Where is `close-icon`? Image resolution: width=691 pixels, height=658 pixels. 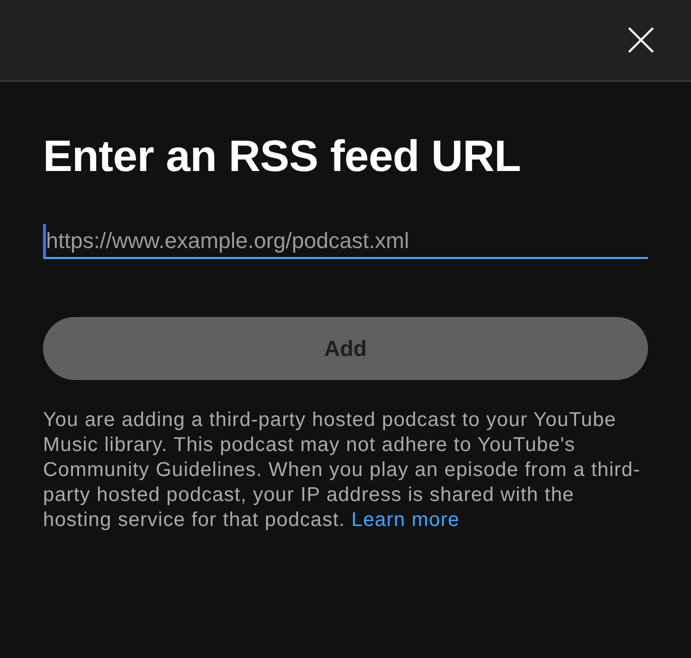
close-icon is located at coordinates (641, 40).